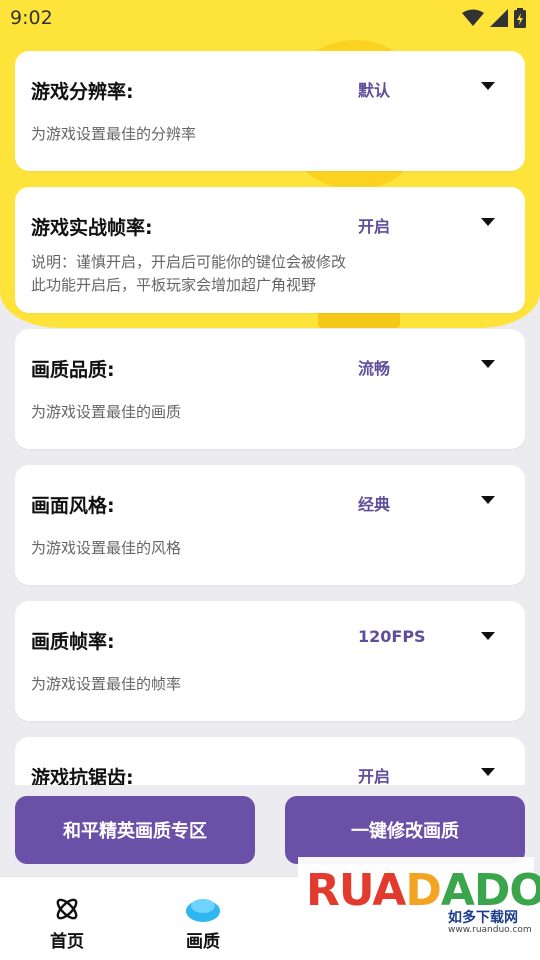 Image resolution: width=540 pixels, height=960 pixels. I want to click on setting-description: 为游戏设置最佳的风格, so click(106, 548).